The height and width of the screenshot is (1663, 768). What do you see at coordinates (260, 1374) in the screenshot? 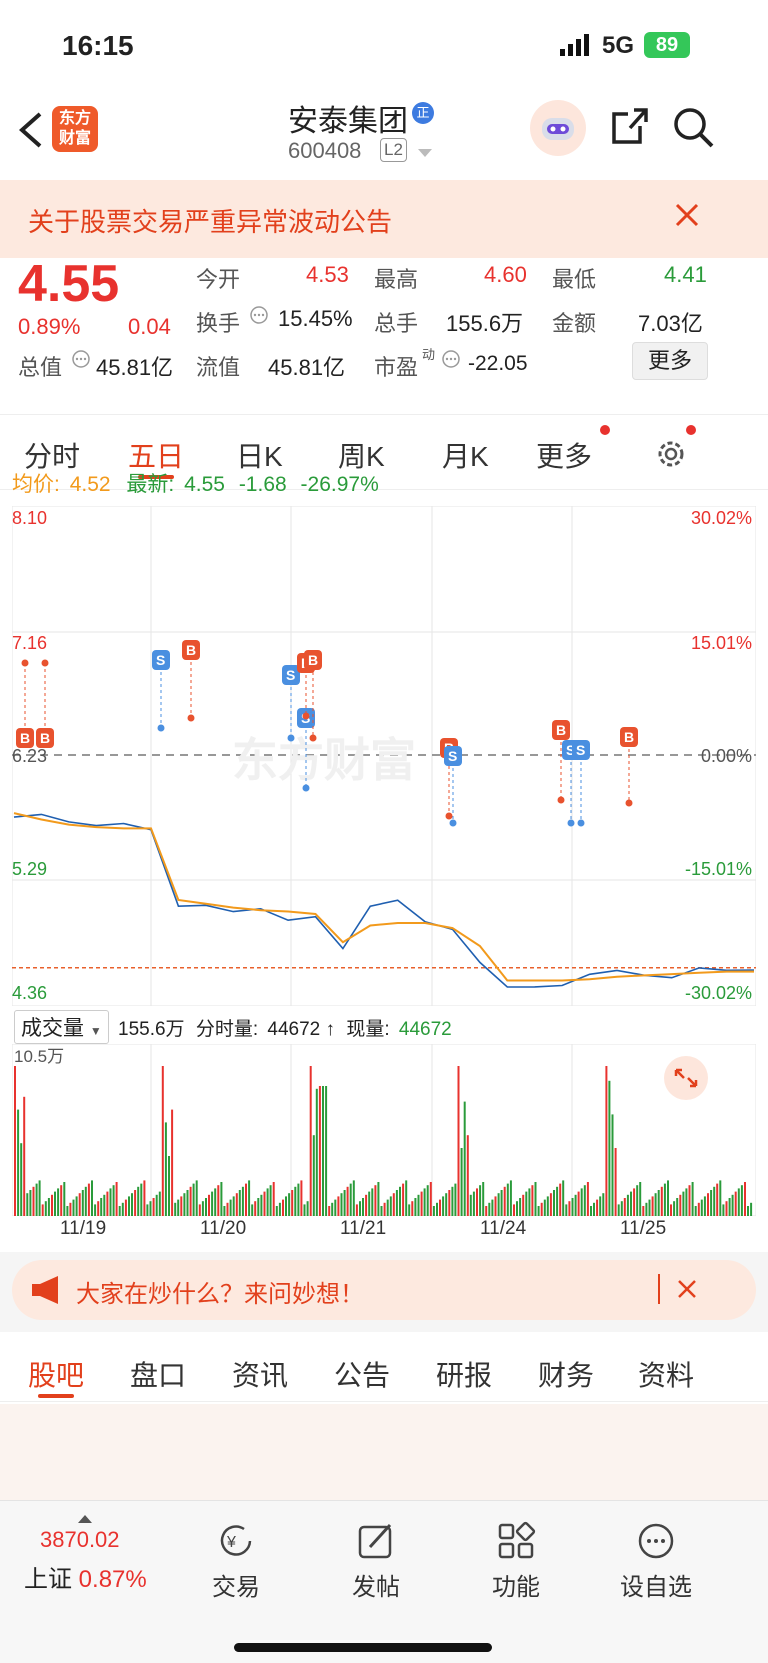
I see `tab-news: 资讯` at bounding box center [260, 1374].